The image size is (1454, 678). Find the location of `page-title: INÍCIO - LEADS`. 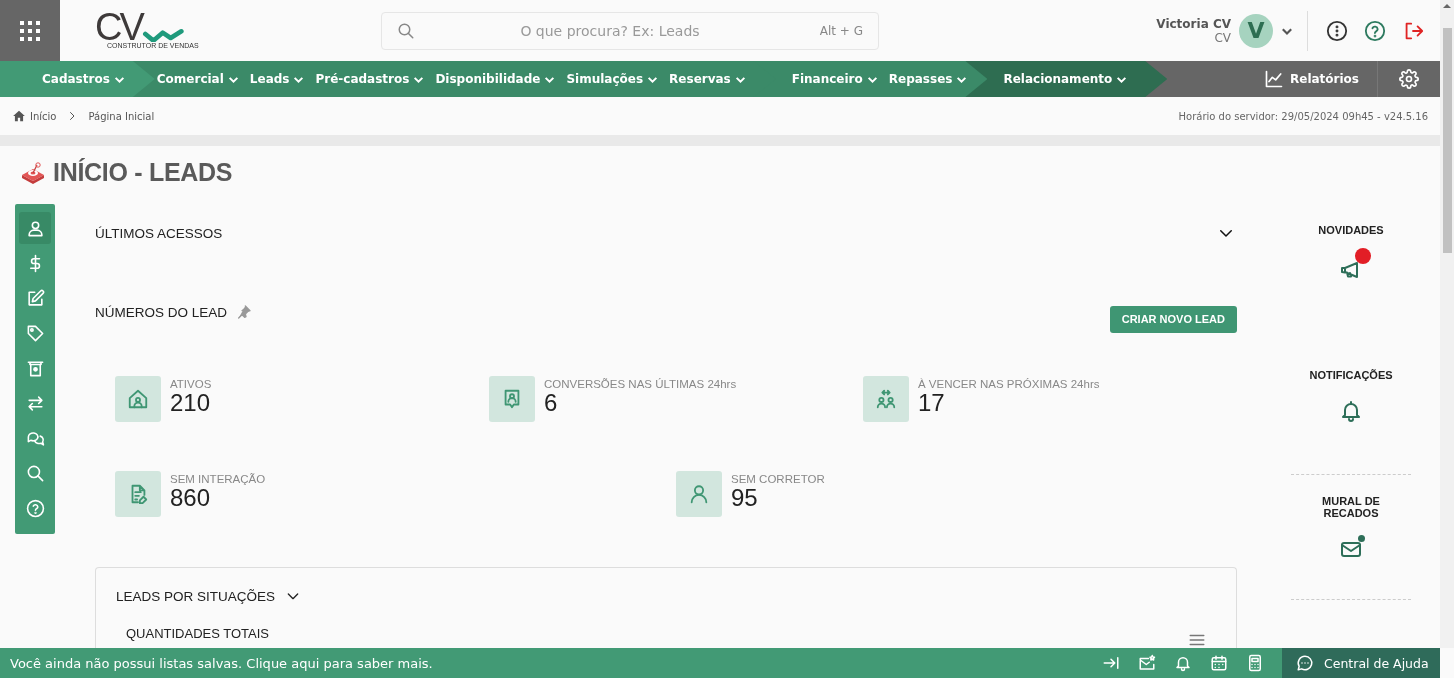

page-title: INÍCIO - LEADS is located at coordinates (143, 172).